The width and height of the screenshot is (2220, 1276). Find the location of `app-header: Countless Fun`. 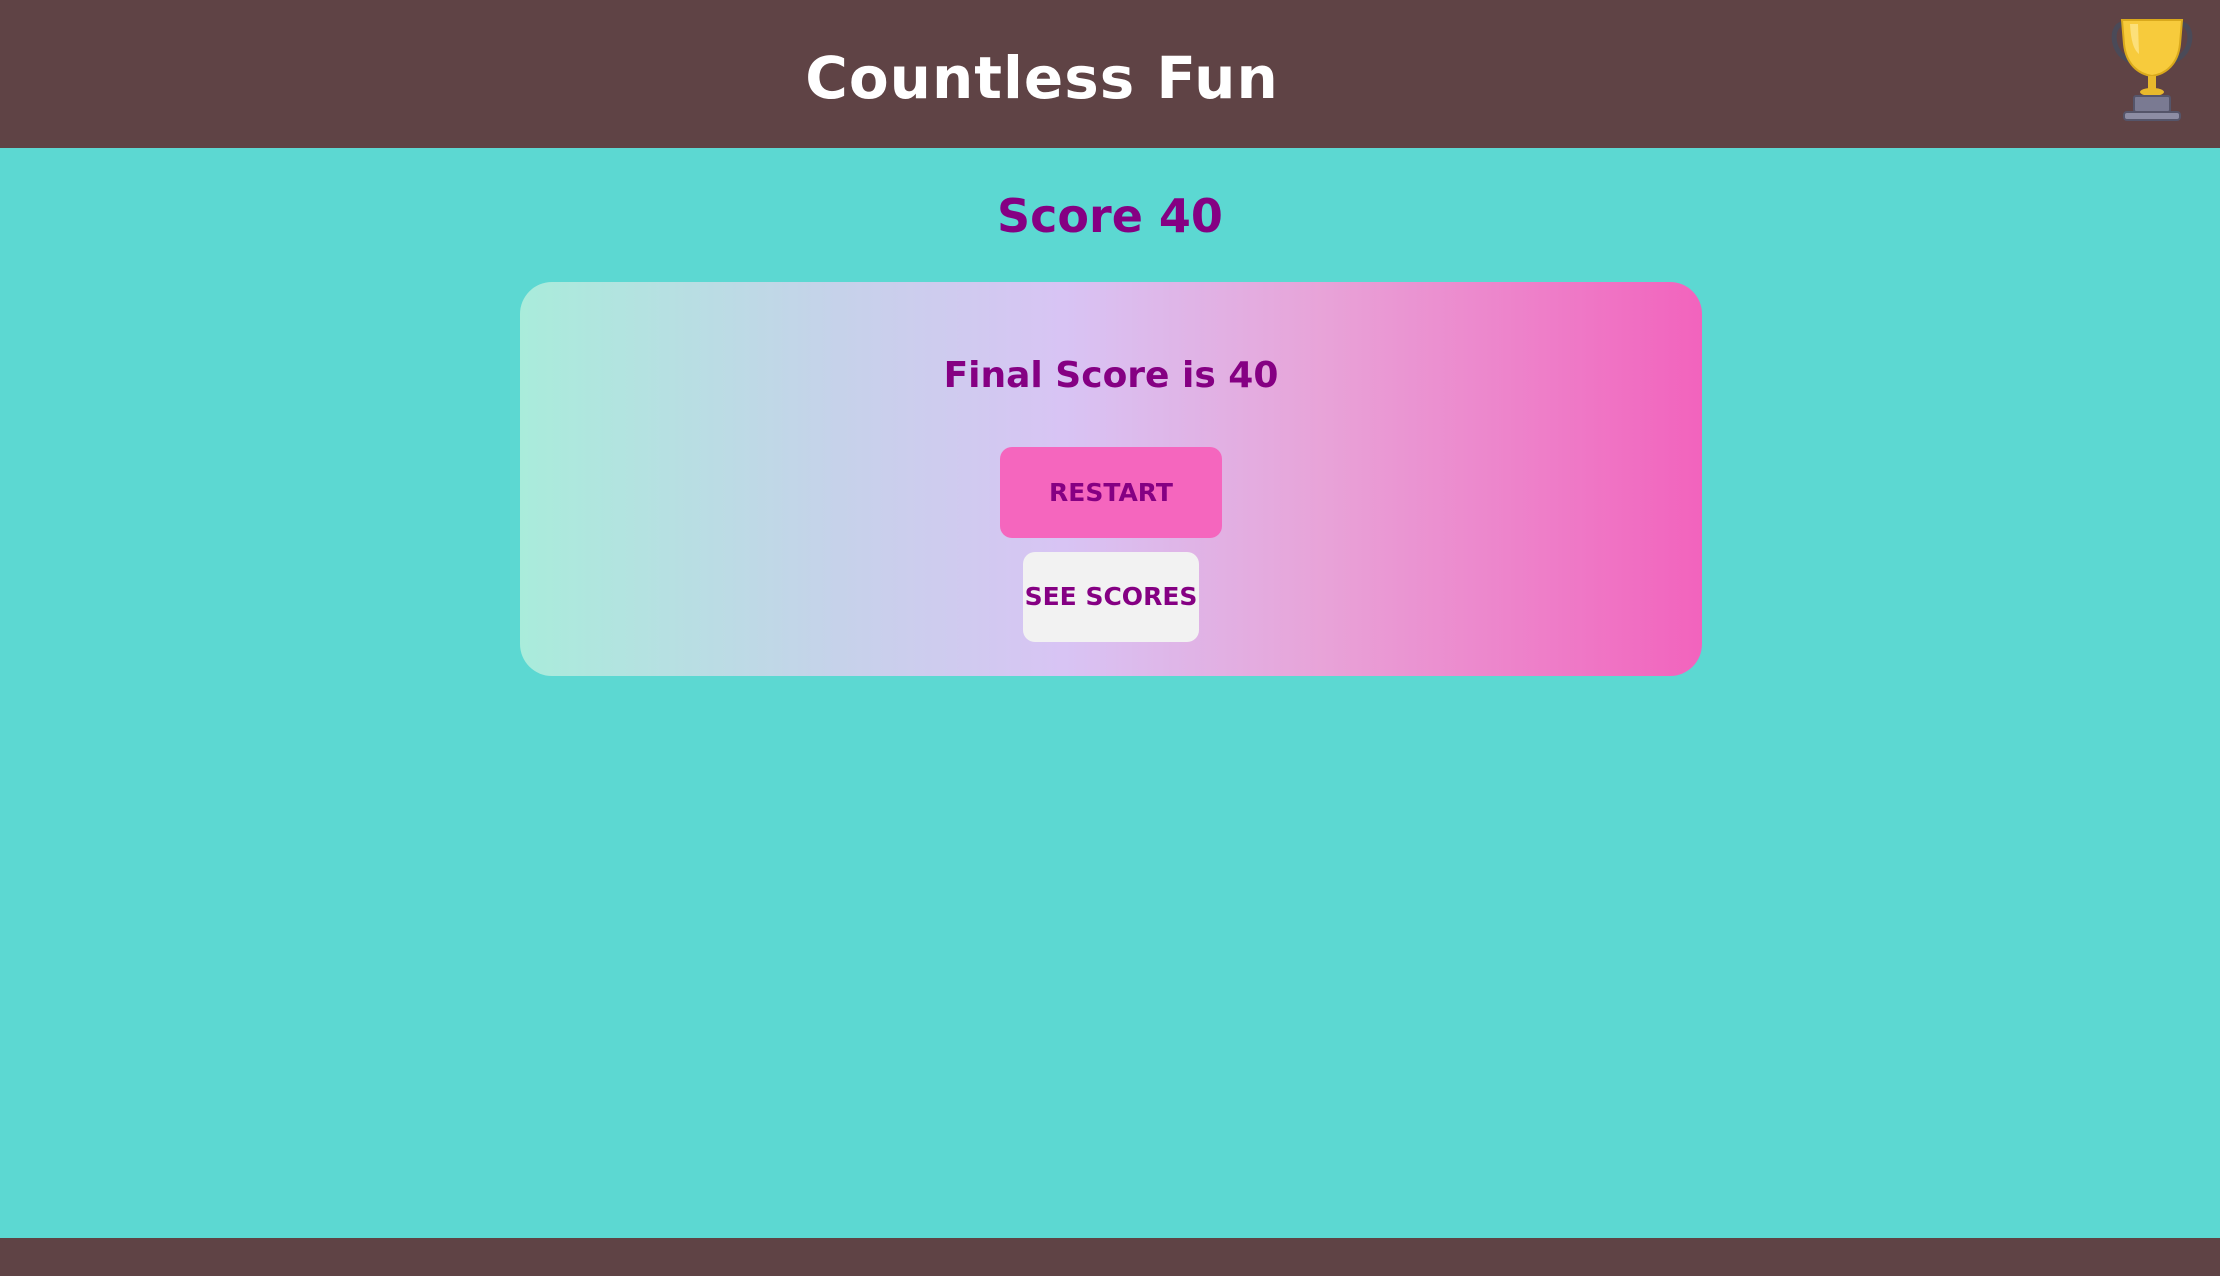

app-header: Countless Fun is located at coordinates (1110, 74).